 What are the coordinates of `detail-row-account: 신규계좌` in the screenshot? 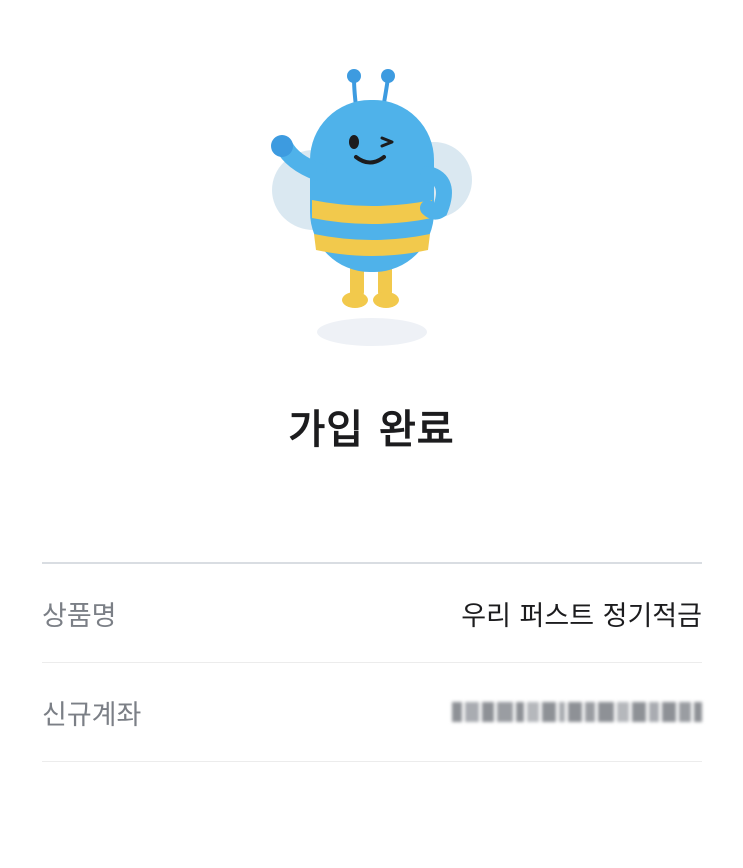 It's located at (372, 712).